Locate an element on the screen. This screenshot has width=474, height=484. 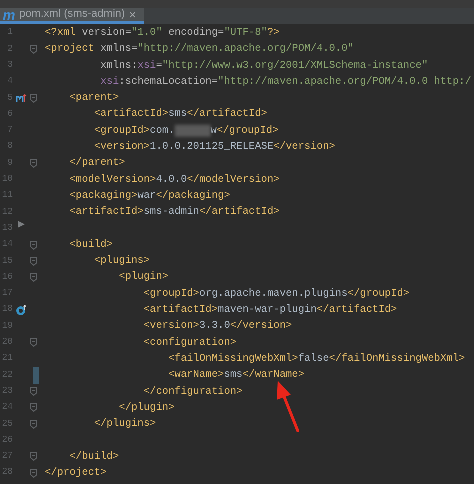
code-line: <?xml version="1.0" encoding="UTF-8"?> is located at coordinates (162, 33).